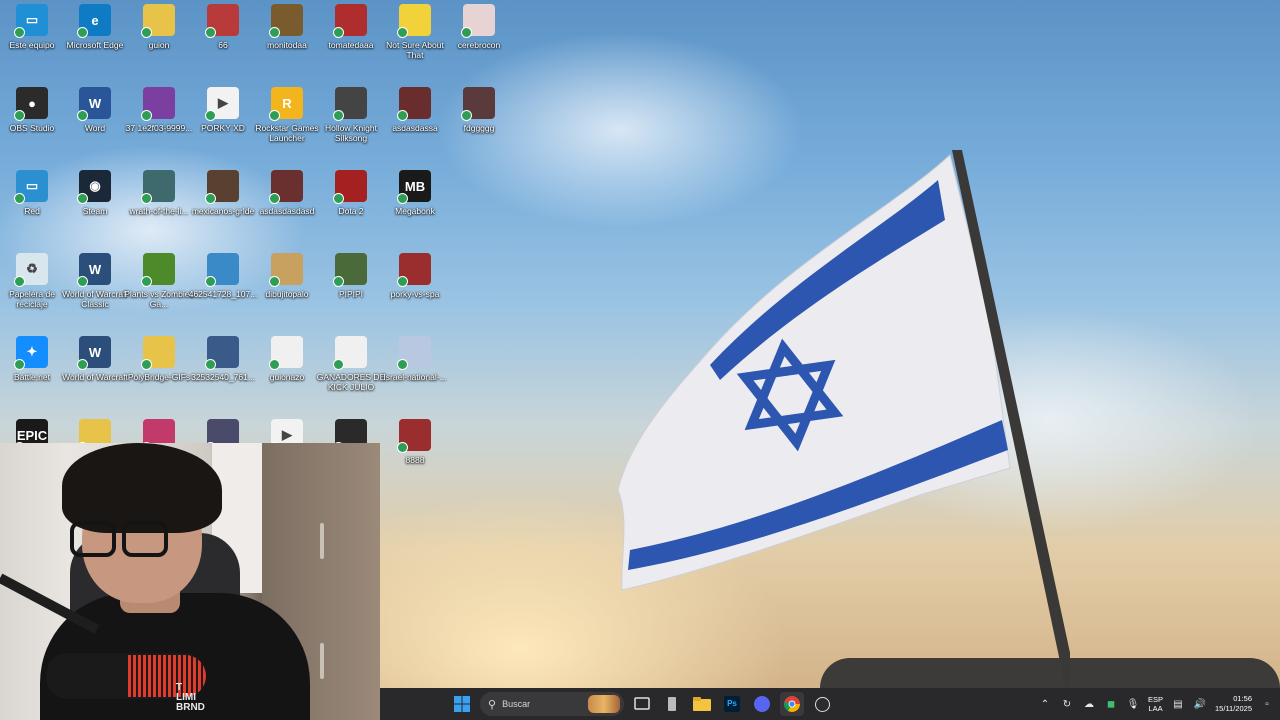 This screenshot has height=720, width=1280. What do you see at coordinates (702, 704) in the screenshot?
I see `file-explorer-button` at bounding box center [702, 704].